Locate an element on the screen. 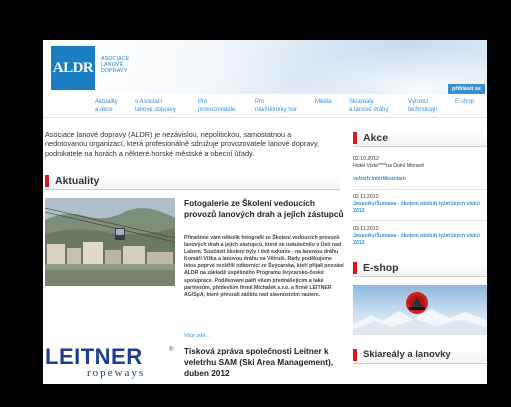  nav-label: o Asociaci is located at coordinates (149, 102).